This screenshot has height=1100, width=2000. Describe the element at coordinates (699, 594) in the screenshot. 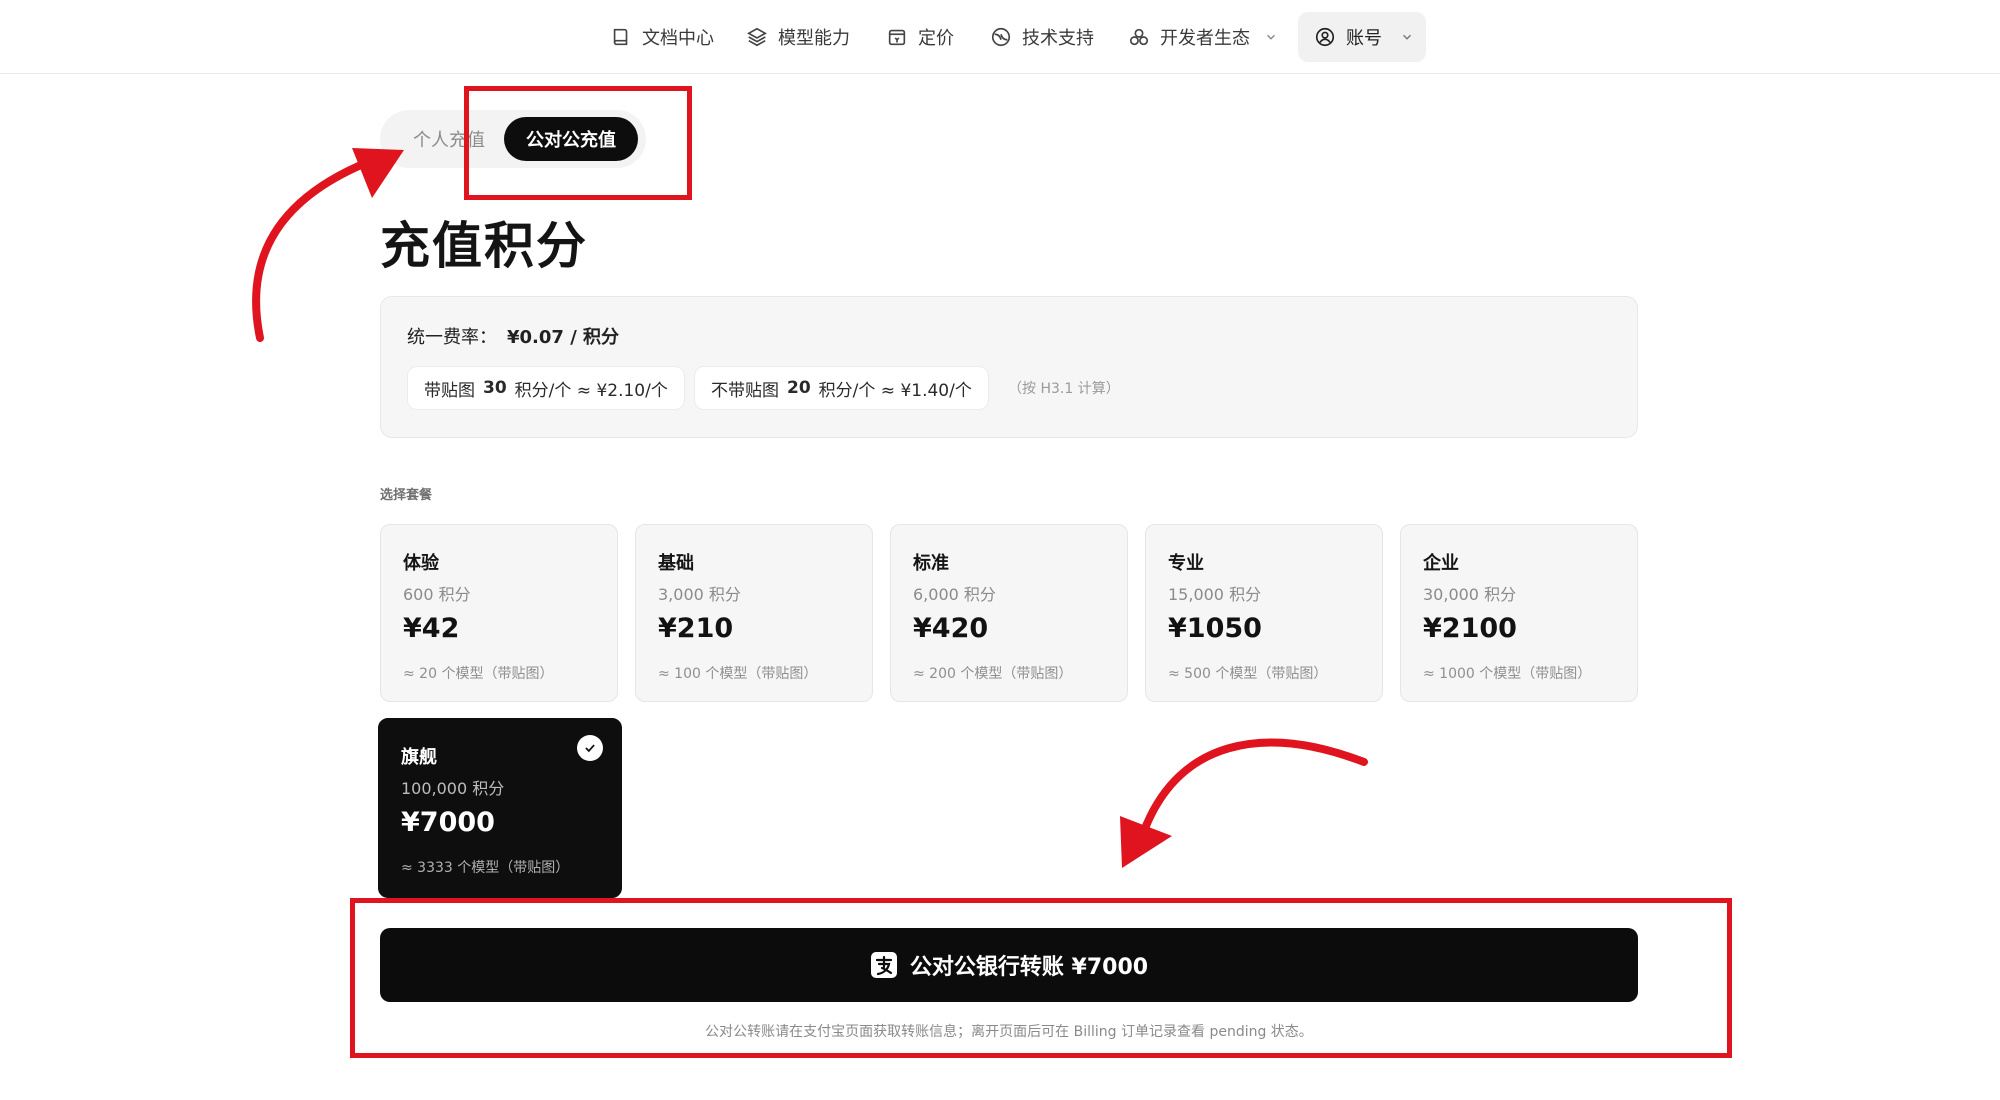

I see `plan-points: 3,000 积分` at that location.